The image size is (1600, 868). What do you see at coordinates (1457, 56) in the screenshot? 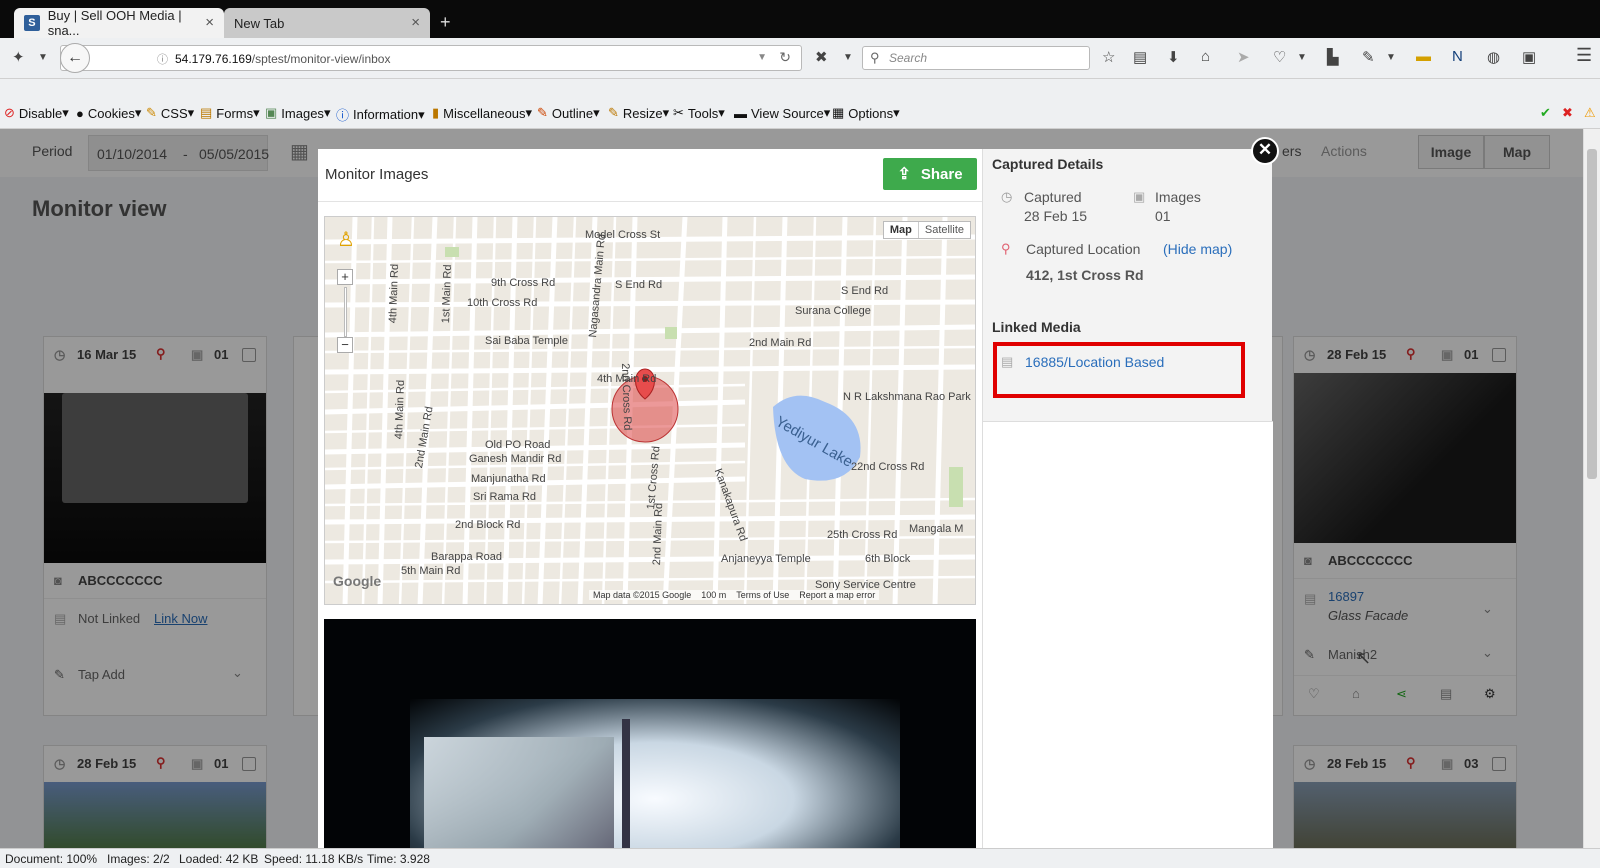
I see `n-icon: N` at bounding box center [1457, 56].